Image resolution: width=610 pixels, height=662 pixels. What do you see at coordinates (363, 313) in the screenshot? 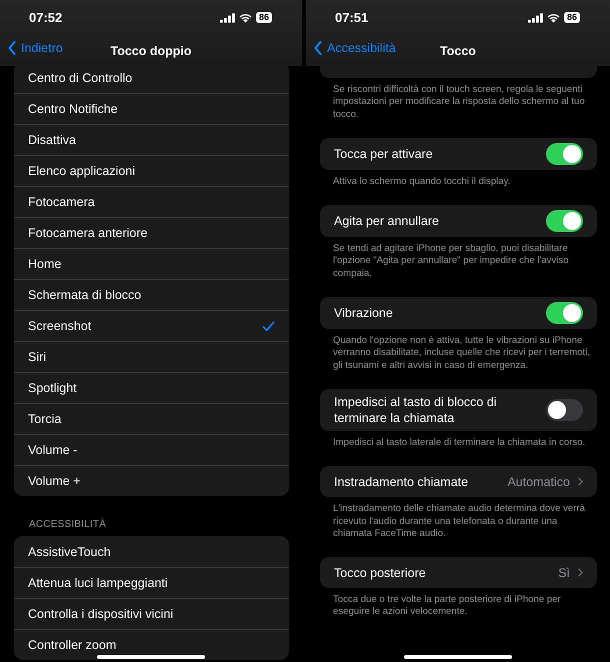
I see `row-label: Vibrazione` at bounding box center [363, 313].